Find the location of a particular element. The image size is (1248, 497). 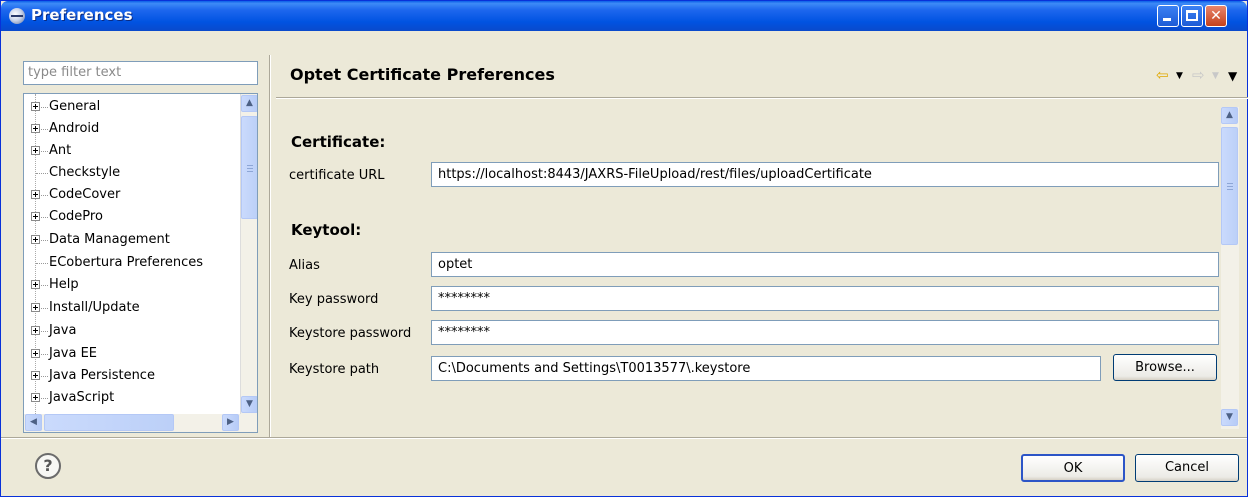

tree-item-label: CodePro is located at coordinates (76, 216).